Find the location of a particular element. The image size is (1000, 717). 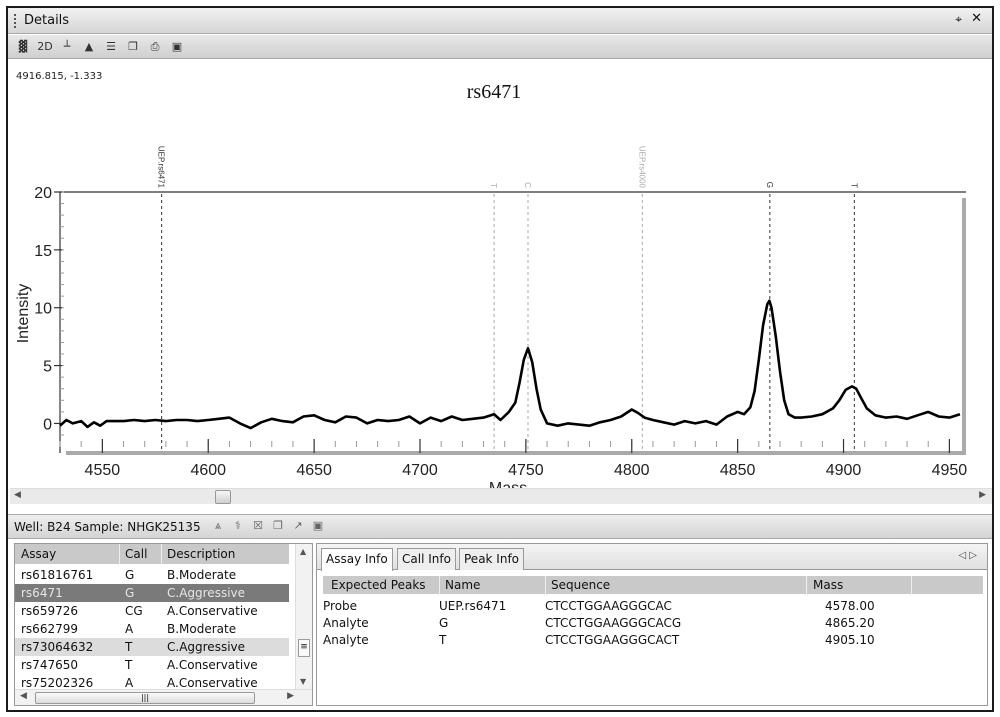

x-tick-label: 4700 is located at coordinates (420, 470).